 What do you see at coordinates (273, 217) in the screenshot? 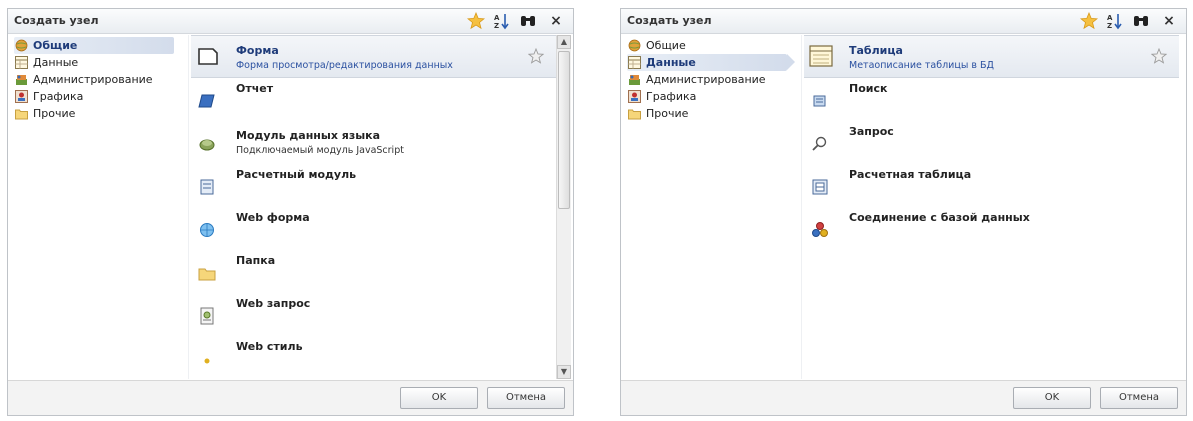
I see `item-name: Web форма` at bounding box center [273, 217].